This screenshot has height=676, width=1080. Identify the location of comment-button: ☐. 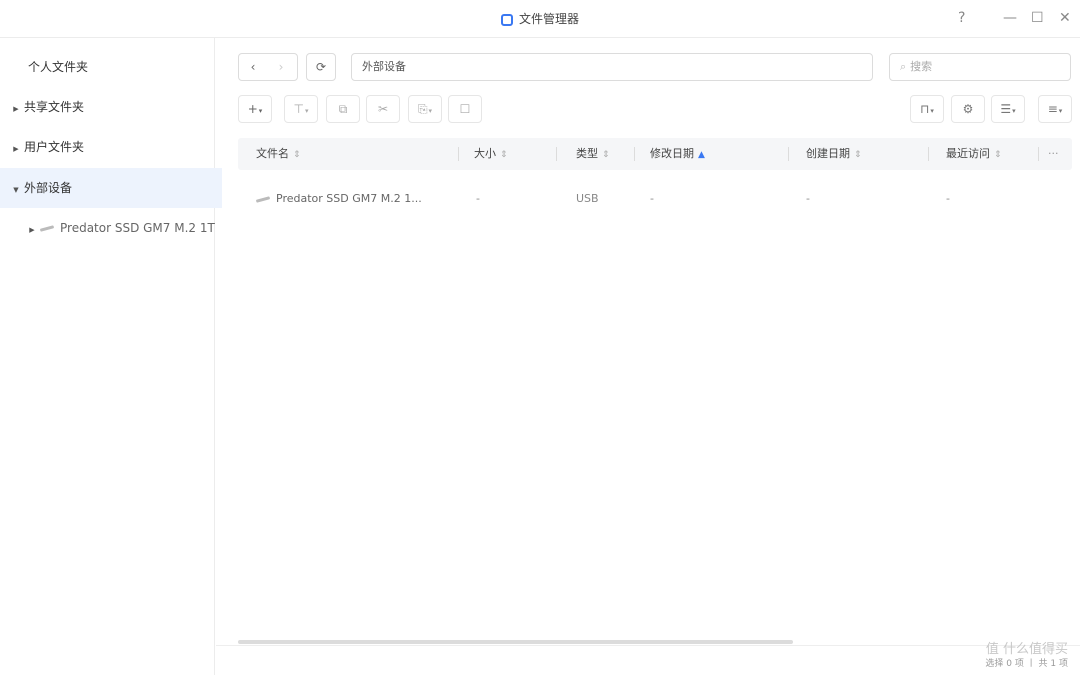
(465, 109).